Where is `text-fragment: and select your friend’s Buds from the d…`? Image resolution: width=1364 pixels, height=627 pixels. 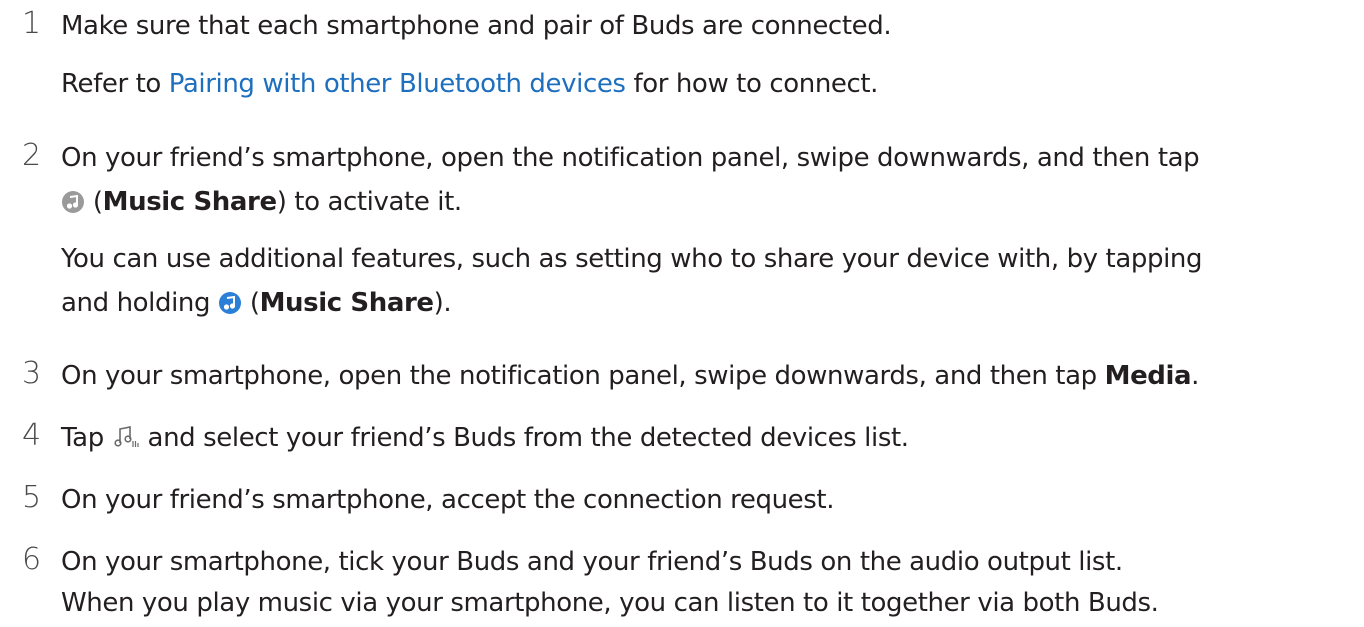 text-fragment: and select your friend’s Buds from the d… is located at coordinates (524, 438).